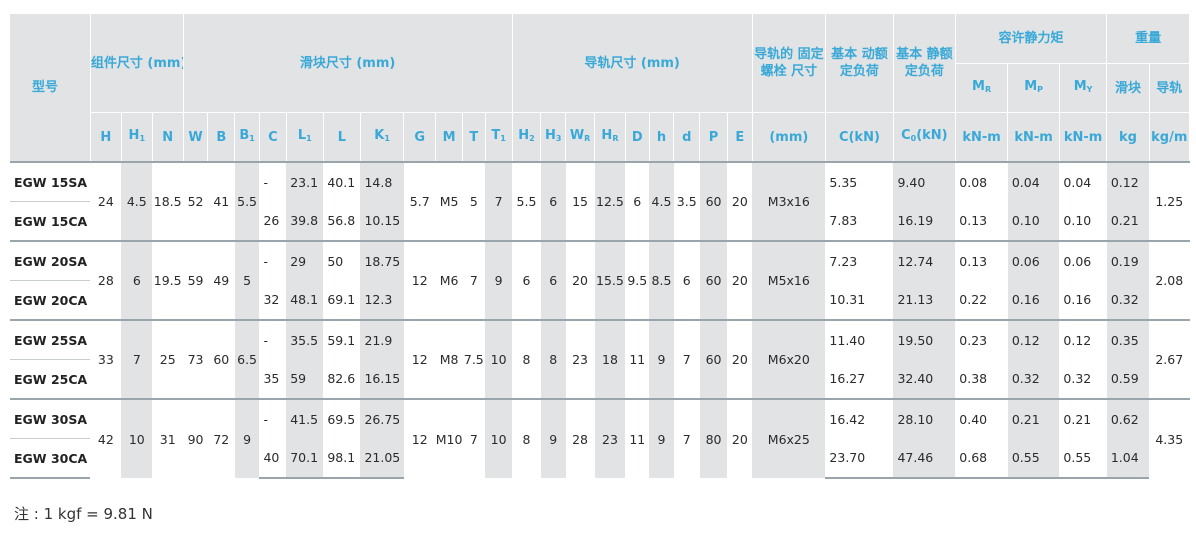 The height and width of the screenshot is (546, 1196). What do you see at coordinates (499, 137) in the screenshot?
I see `col-T1: T1` at bounding box center [499, 137].